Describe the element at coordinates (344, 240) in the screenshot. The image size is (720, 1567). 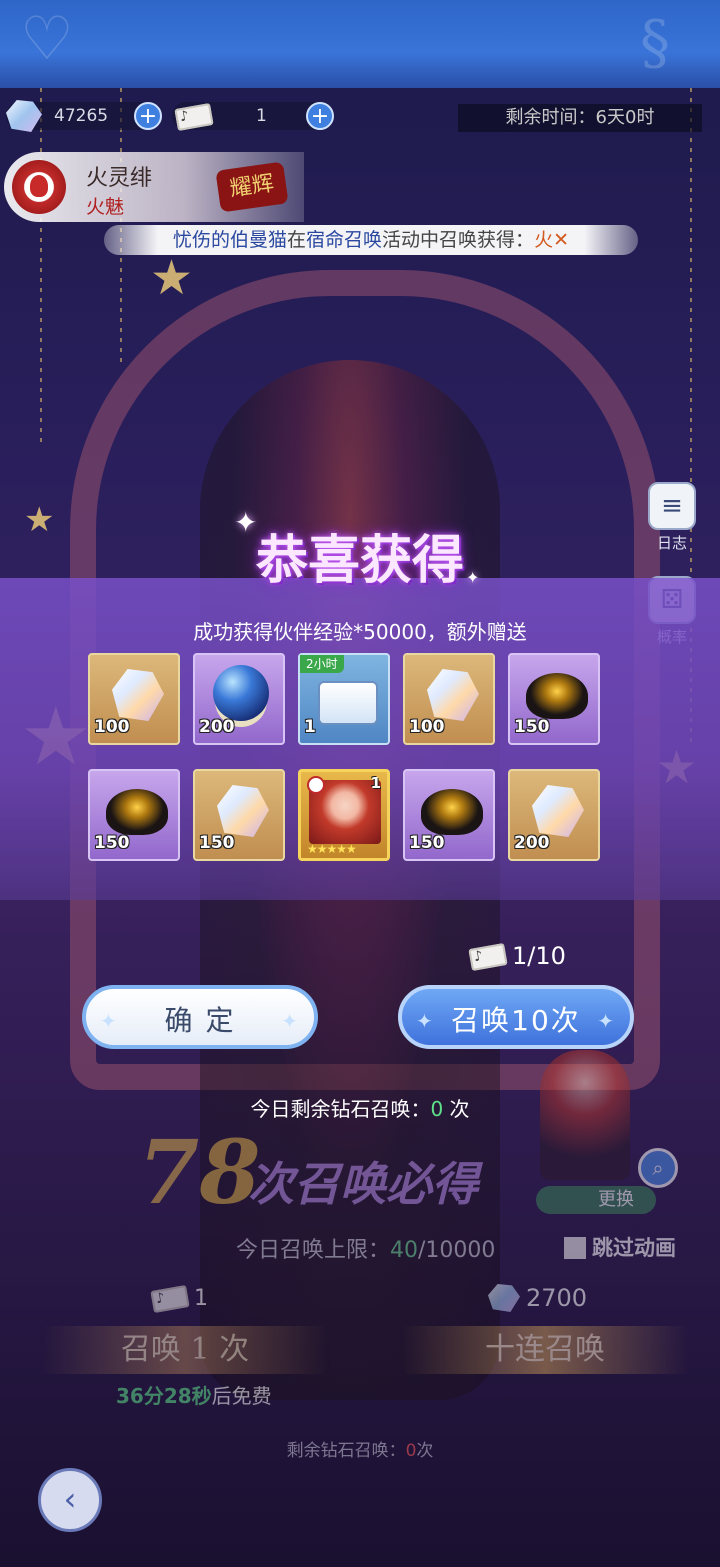
I see `broadcast-event: 宿命召唤` at that location.